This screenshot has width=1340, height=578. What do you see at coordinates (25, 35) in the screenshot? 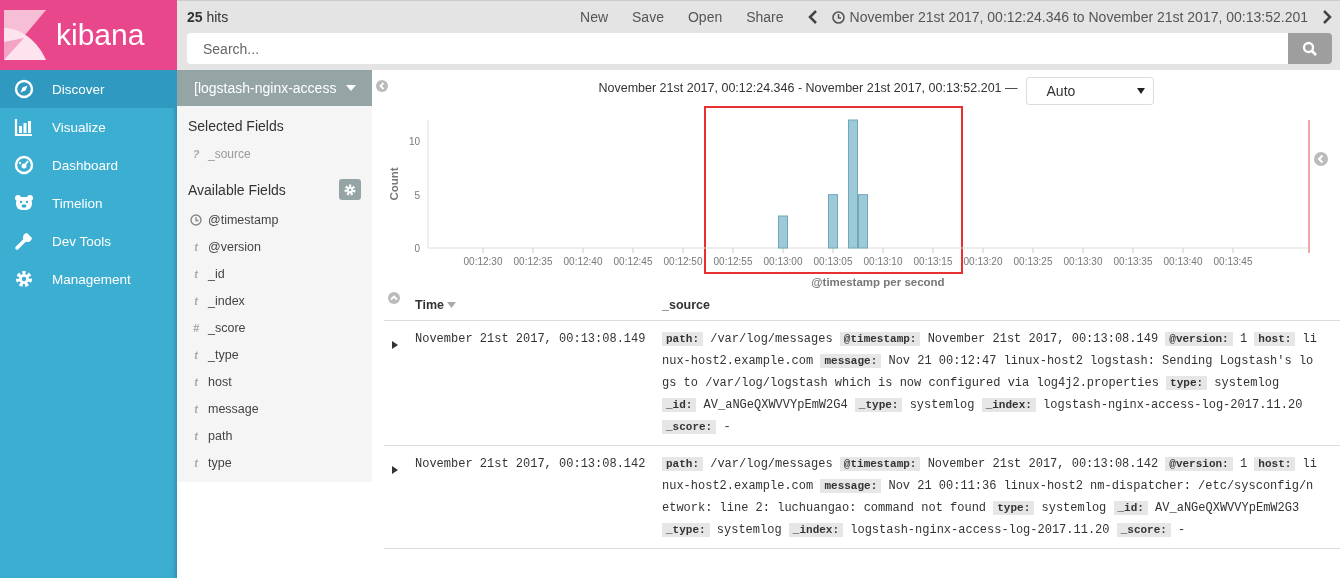
I see `kibana-logo-icon` at bounding box center [25, 35].